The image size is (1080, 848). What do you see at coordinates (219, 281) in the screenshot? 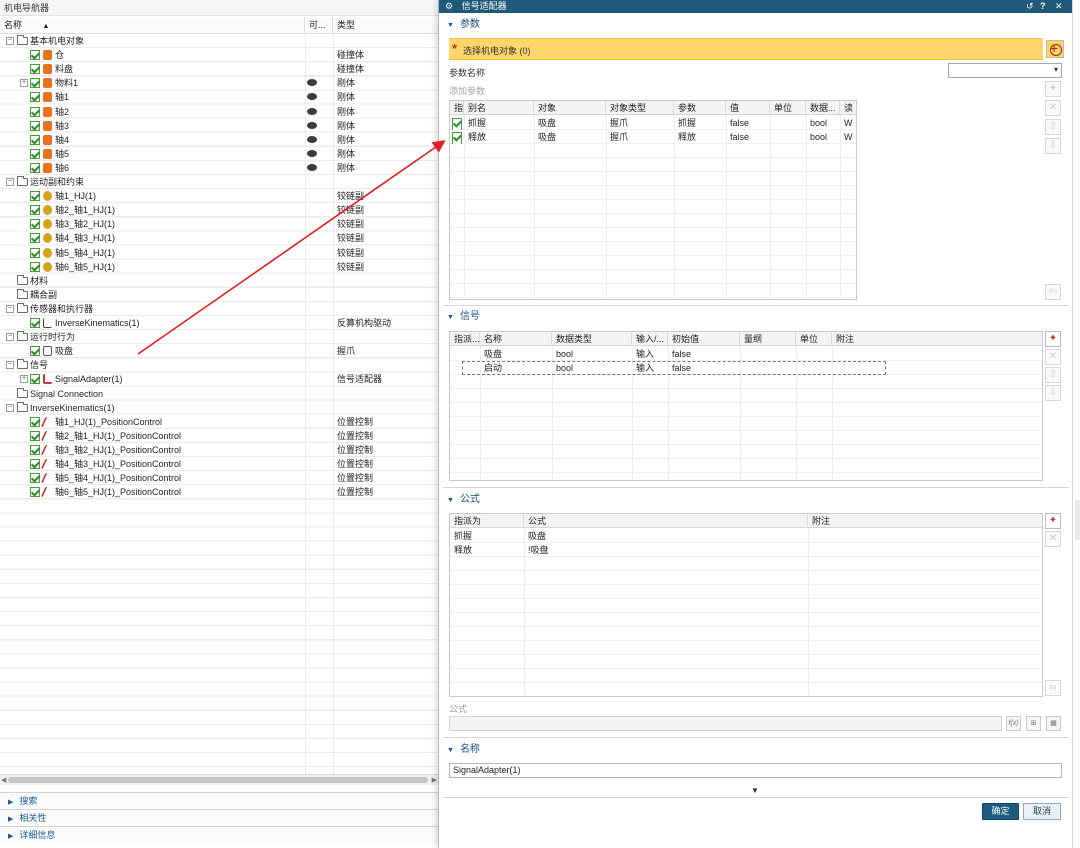
I see `tree-row: 材料` at bounding box center [219, 281].